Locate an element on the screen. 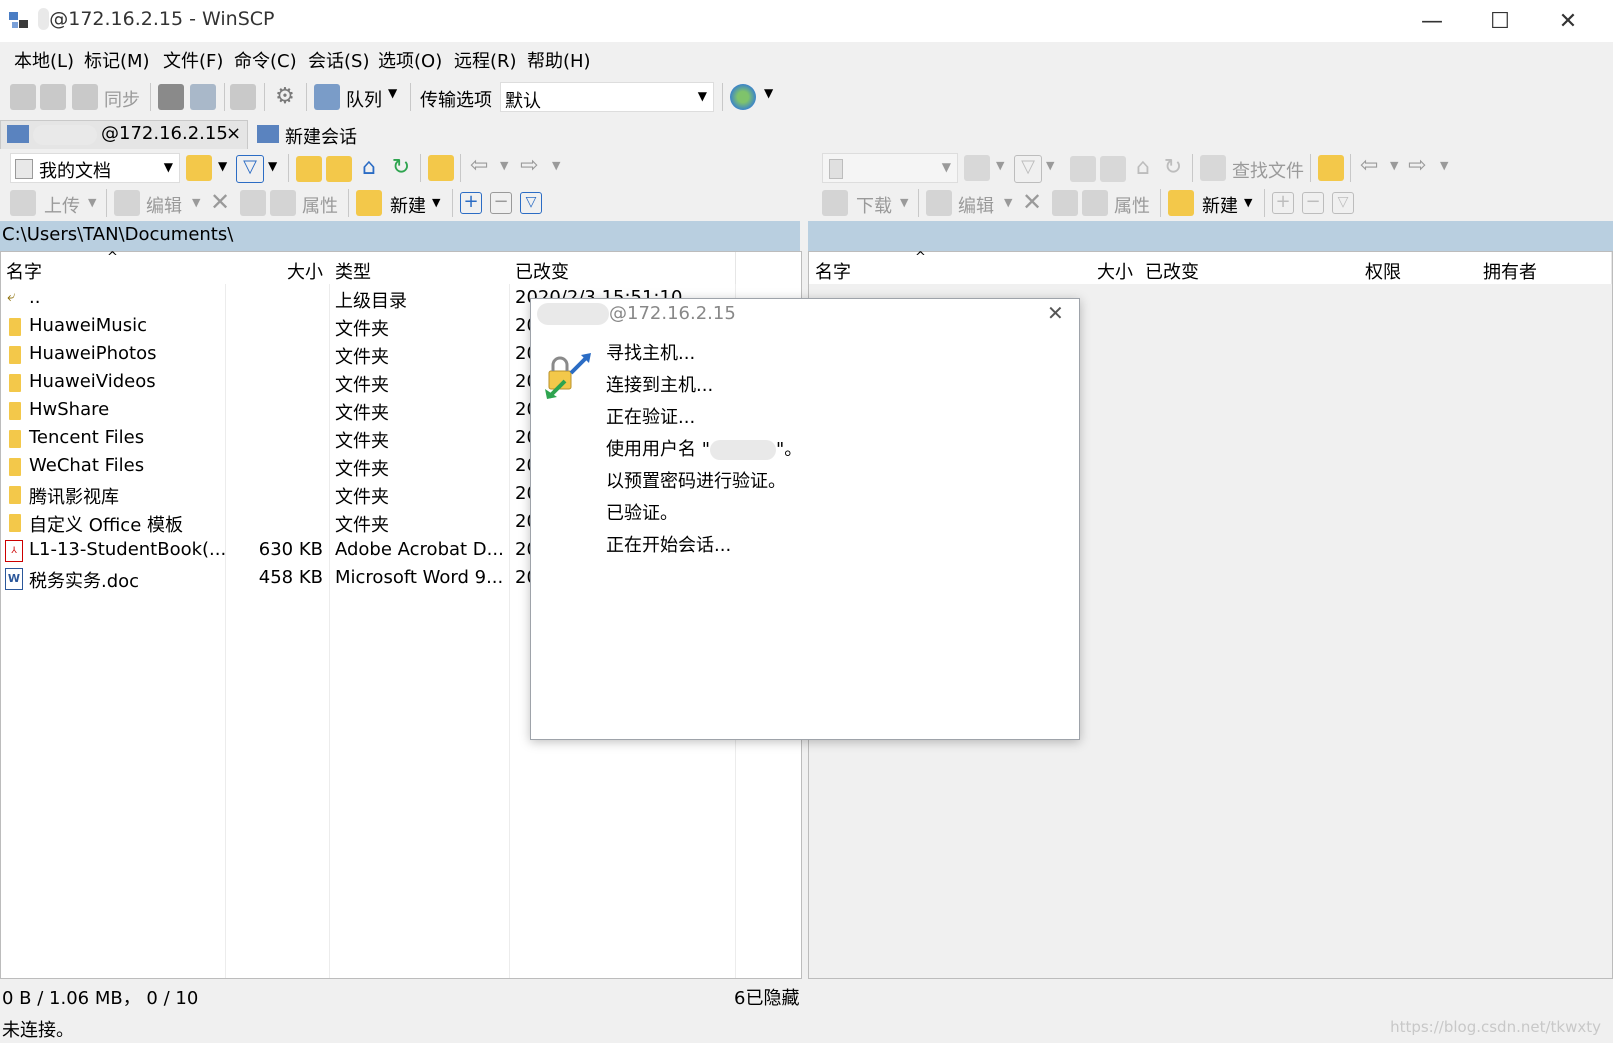  putty-icon is located at coordinates (203, 97).